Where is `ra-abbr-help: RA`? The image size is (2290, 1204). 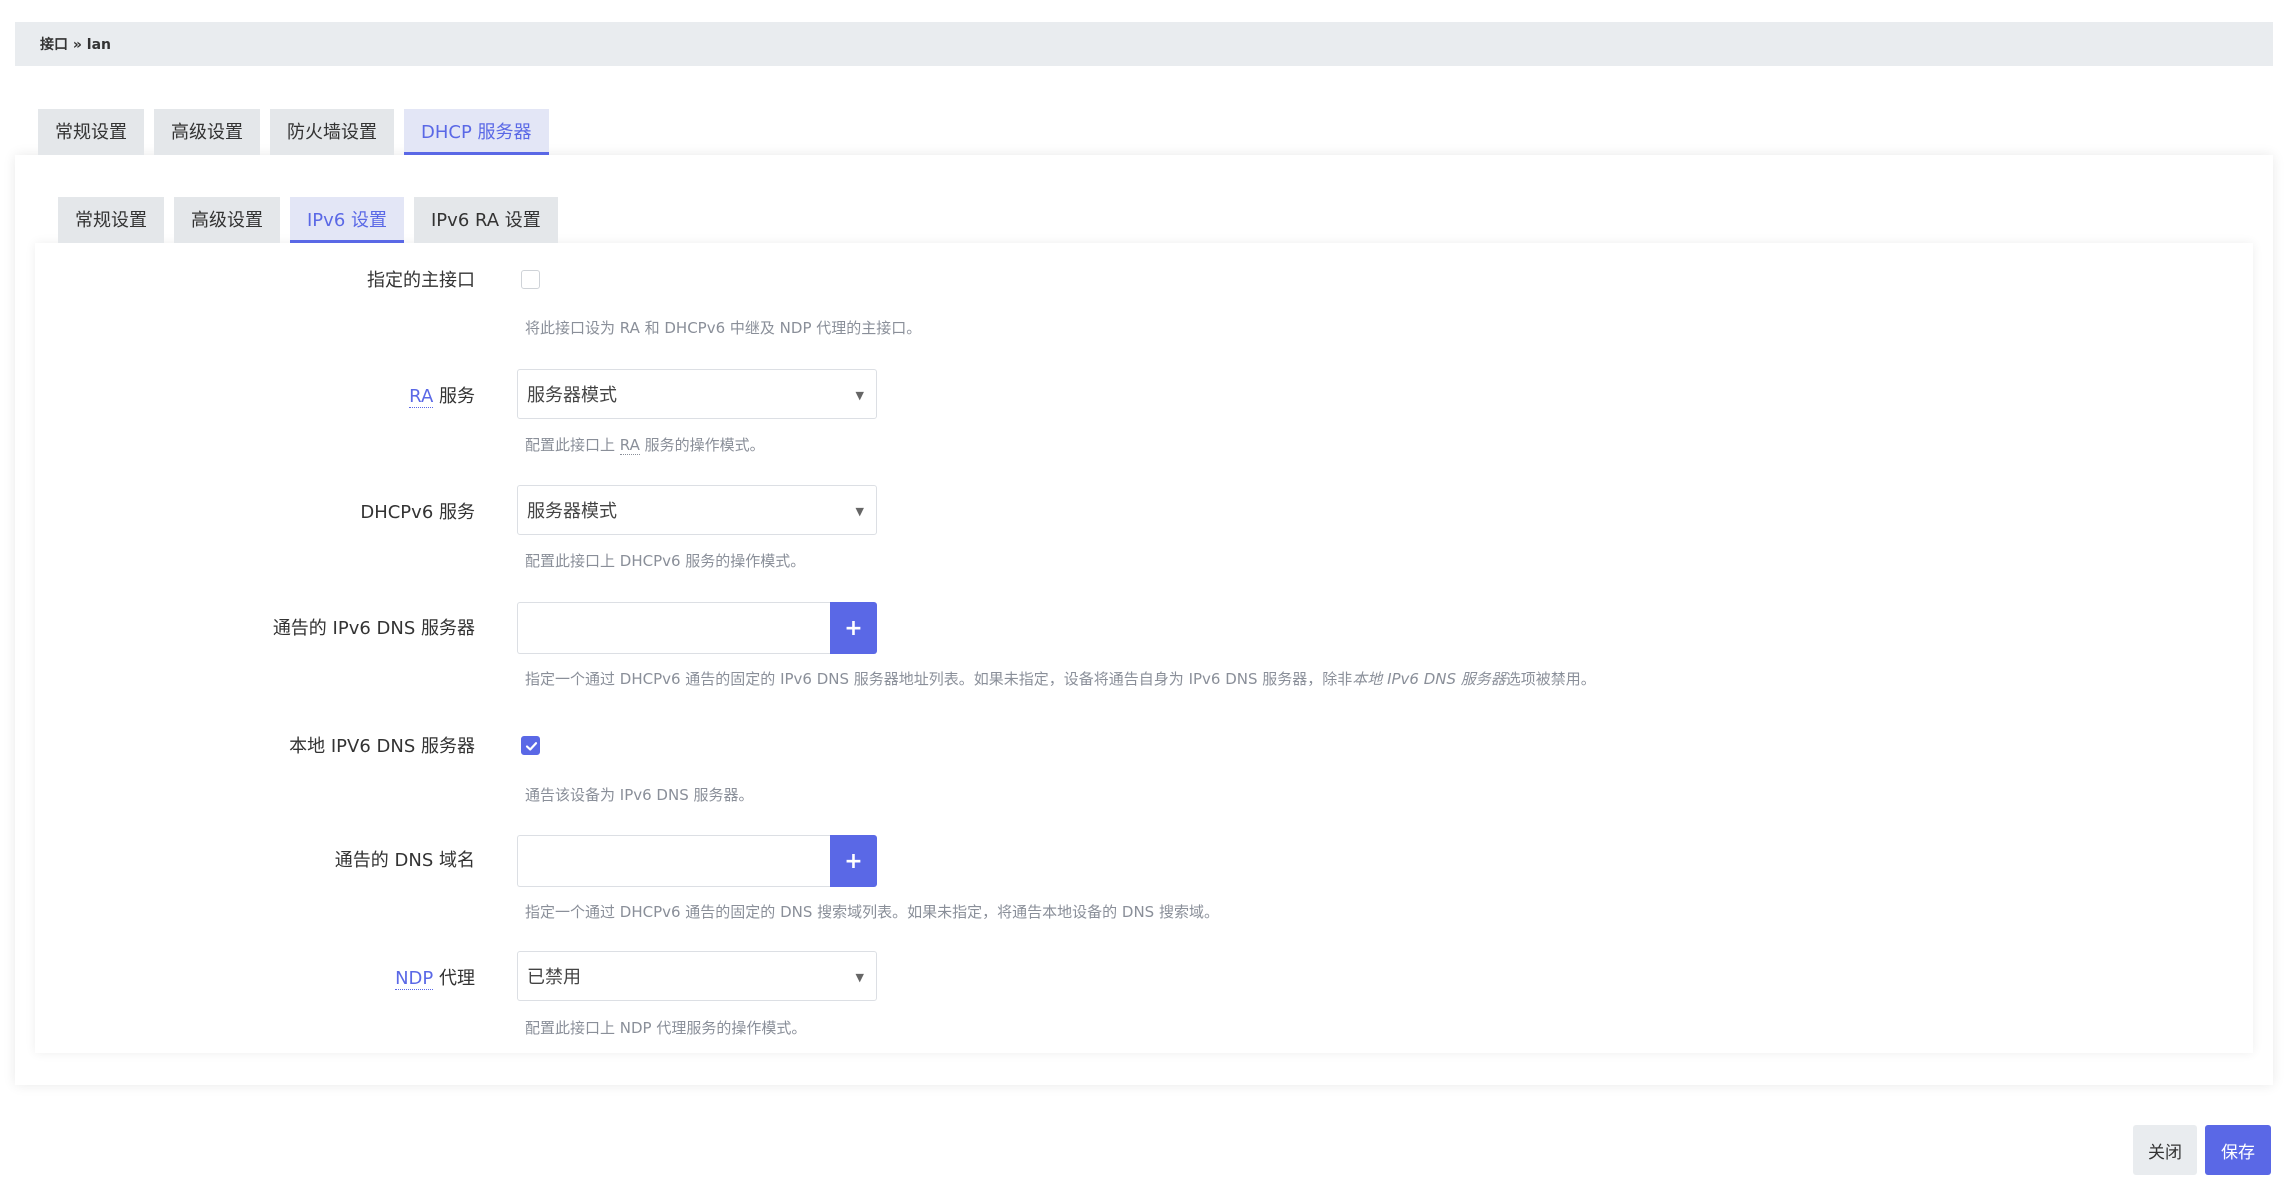
ra-abbr-help: RA is located at coordinates (629, 445).